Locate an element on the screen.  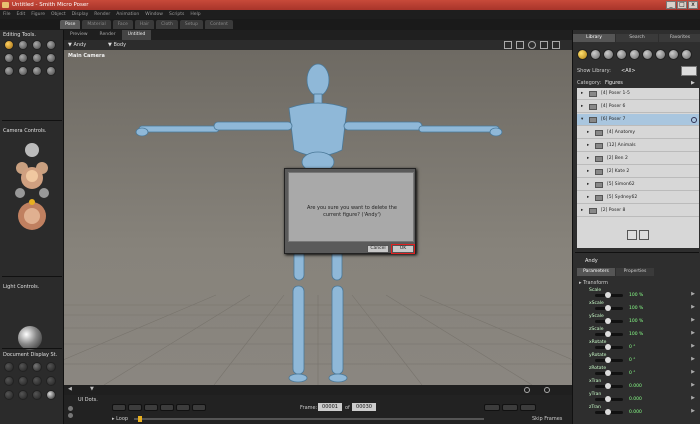
morphing-tool-icon is located at coordinates (37, 71).